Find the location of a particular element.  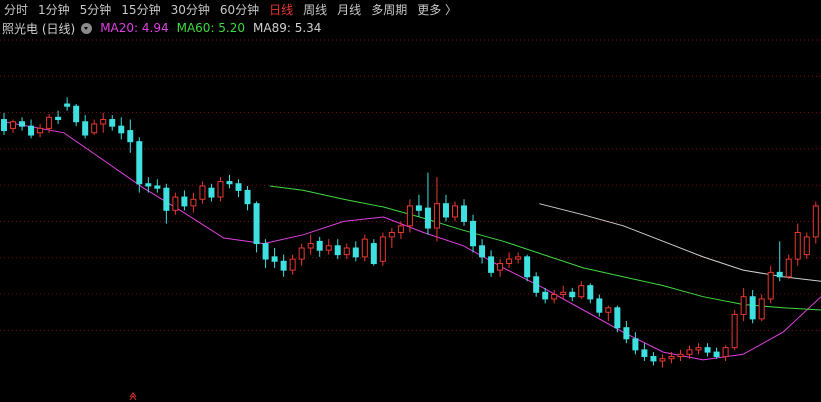

arrow-up-icon is located at coordinates (133, 396).